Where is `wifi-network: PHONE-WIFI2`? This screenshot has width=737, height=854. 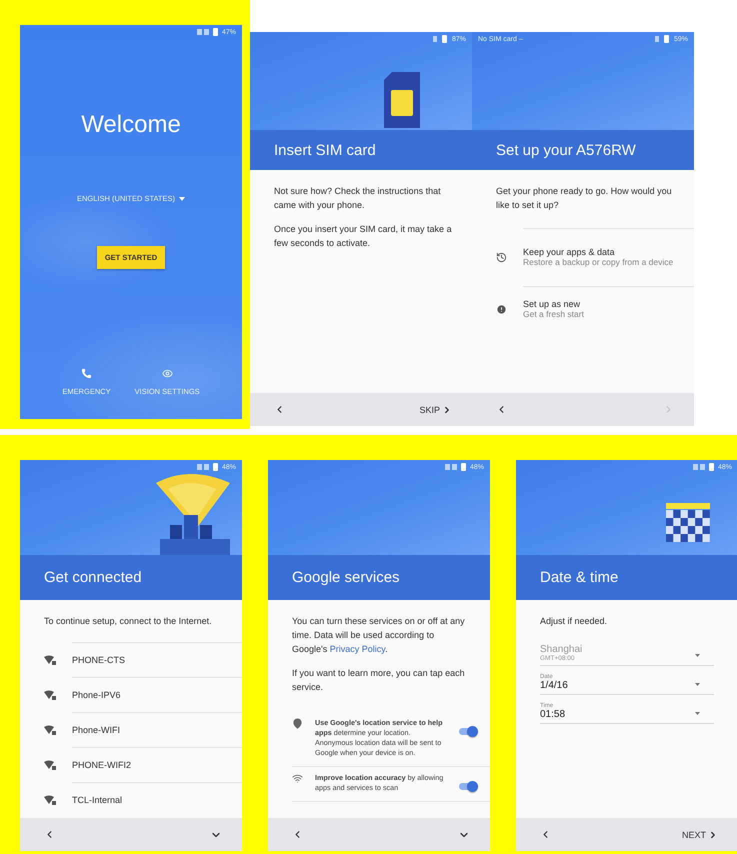
wifi-network: PHONE-WIFI2 is located at coordinates (143, 764).